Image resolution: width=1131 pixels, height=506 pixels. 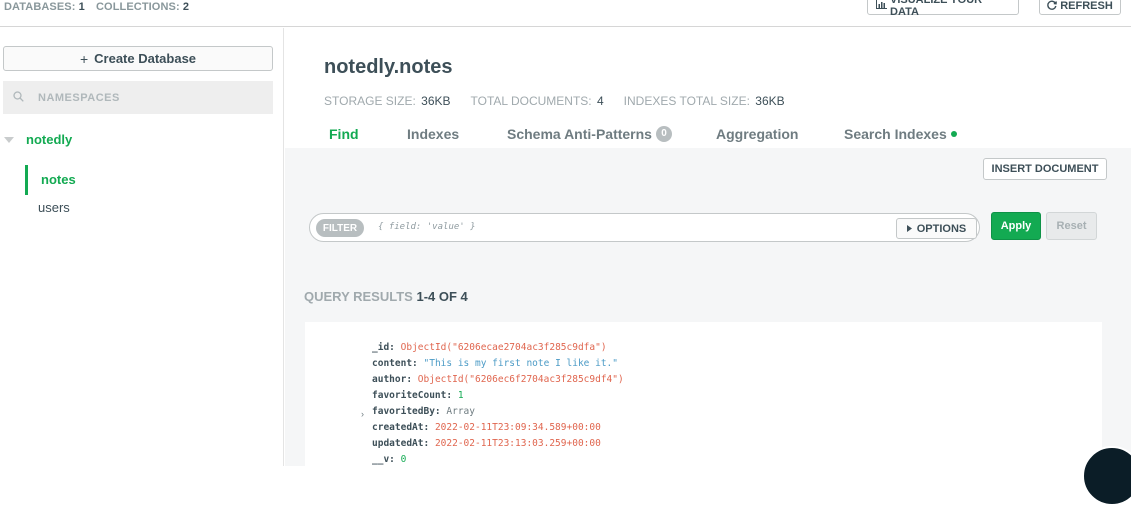 I want to click on total-documents-value: 4, so click(x=600, y=101).